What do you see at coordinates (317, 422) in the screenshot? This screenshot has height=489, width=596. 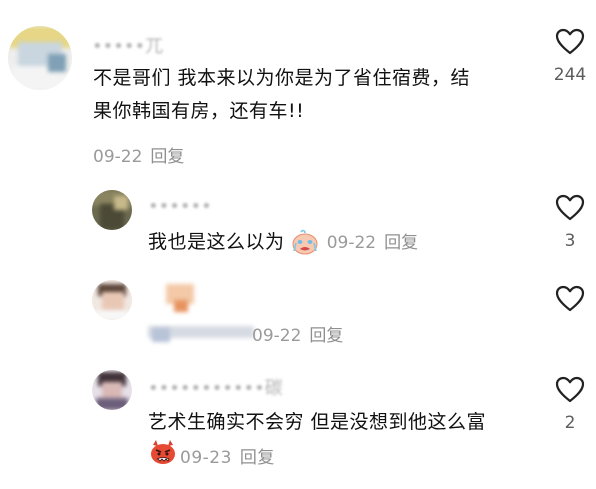 I see `reply-text: 艺术生确实不会穷 但是没想到他这么富` at bounding box center [317, 422].